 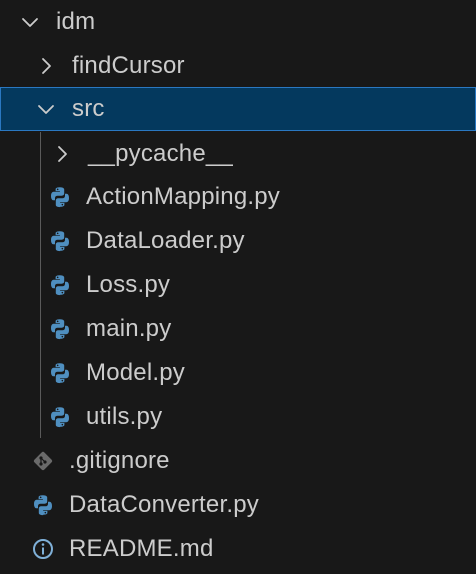 I want to click on tree-item-actionmapping: ActionMapping.py, so click(x=238, y=197).